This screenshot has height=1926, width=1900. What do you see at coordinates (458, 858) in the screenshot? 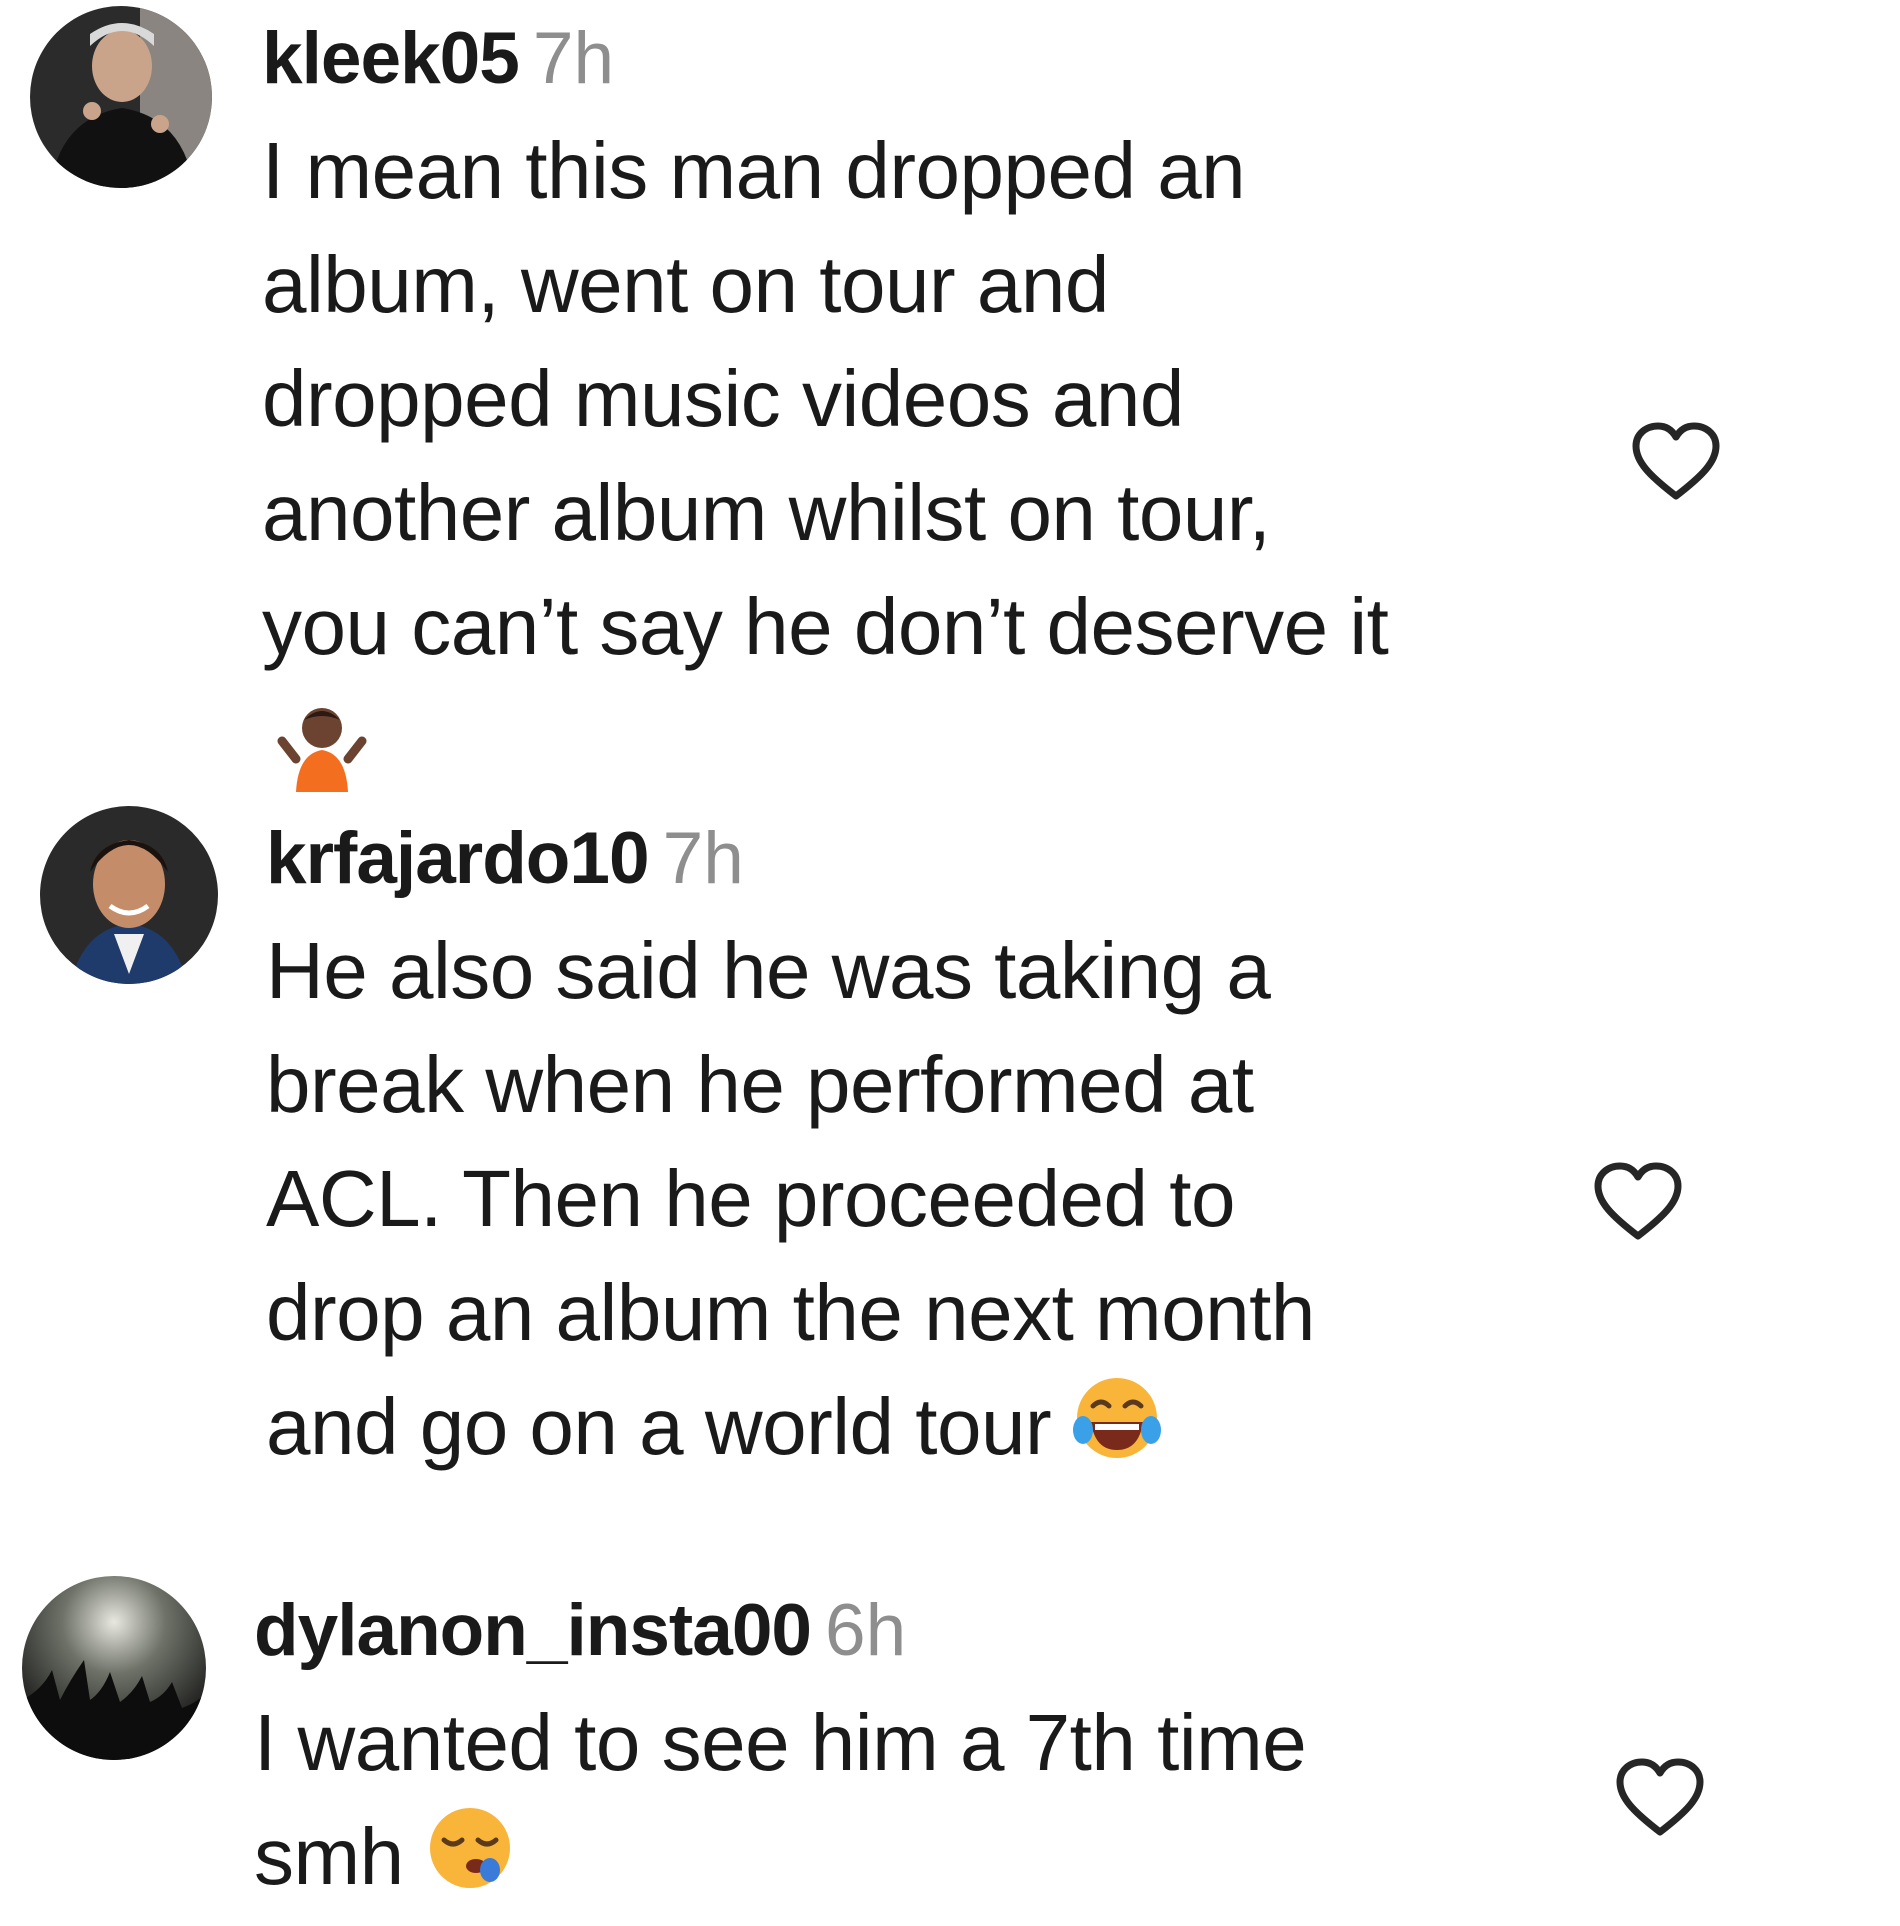
I see `username: krfajardo10` at bounding box center [458, 858].